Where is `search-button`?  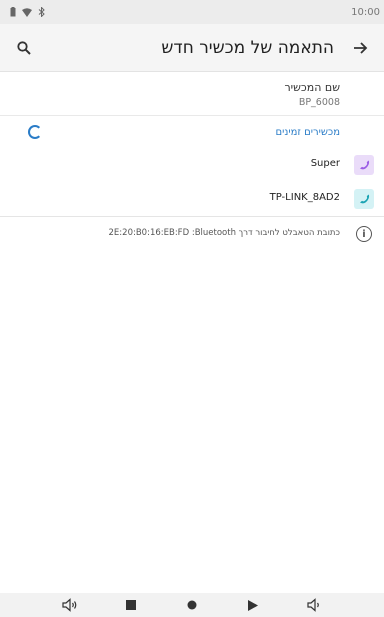 search-button is located at coordinates (24, 48).